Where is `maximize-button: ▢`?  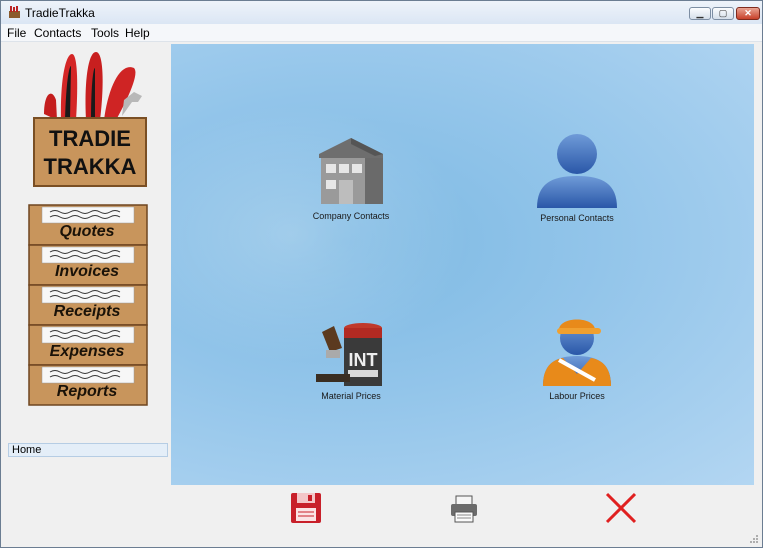 maximize-button: ▢ is located at coordinates (723, 13).